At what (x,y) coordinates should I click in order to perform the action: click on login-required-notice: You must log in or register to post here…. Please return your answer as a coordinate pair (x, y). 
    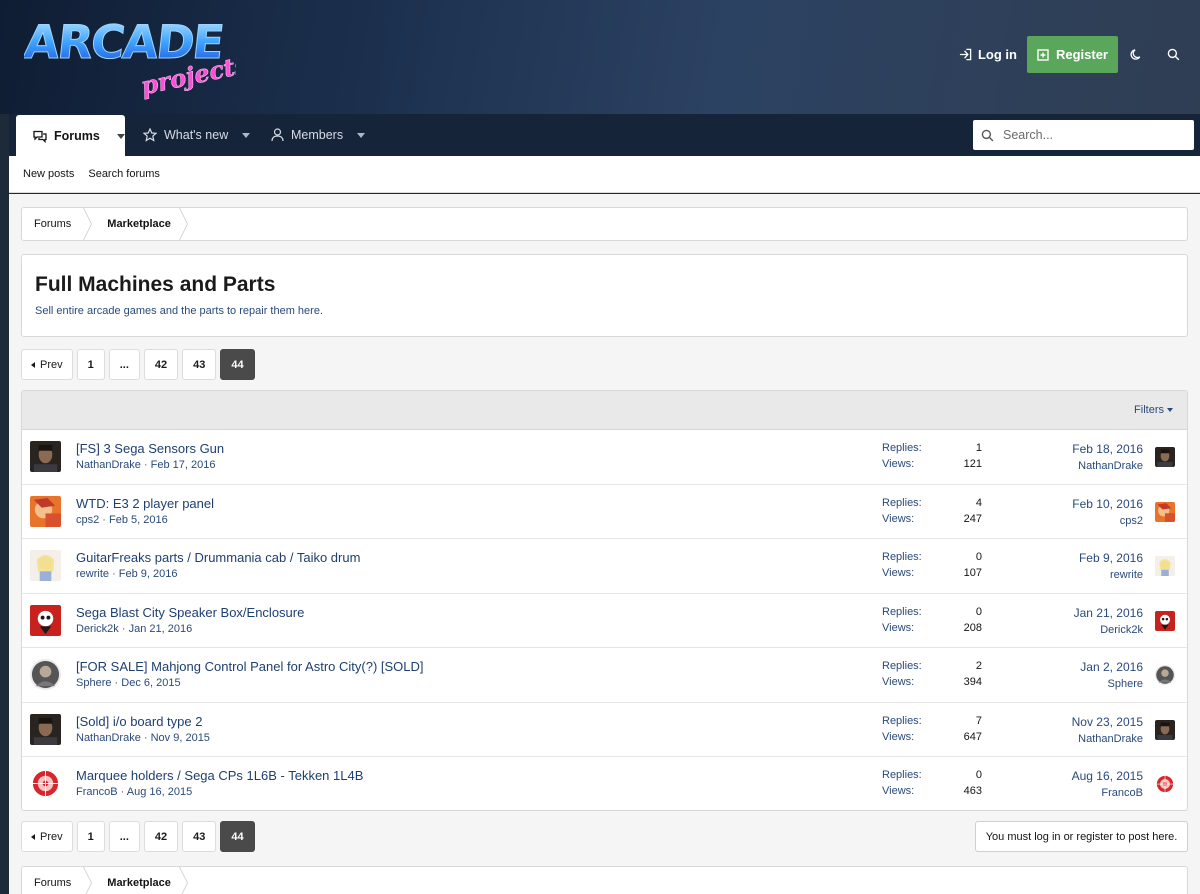
    Looking at the image, I should click on (1081, 836).